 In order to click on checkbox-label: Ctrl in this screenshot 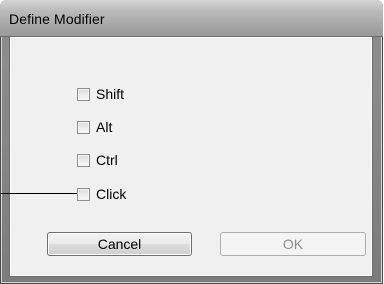, I will do `click(107, 160)`.